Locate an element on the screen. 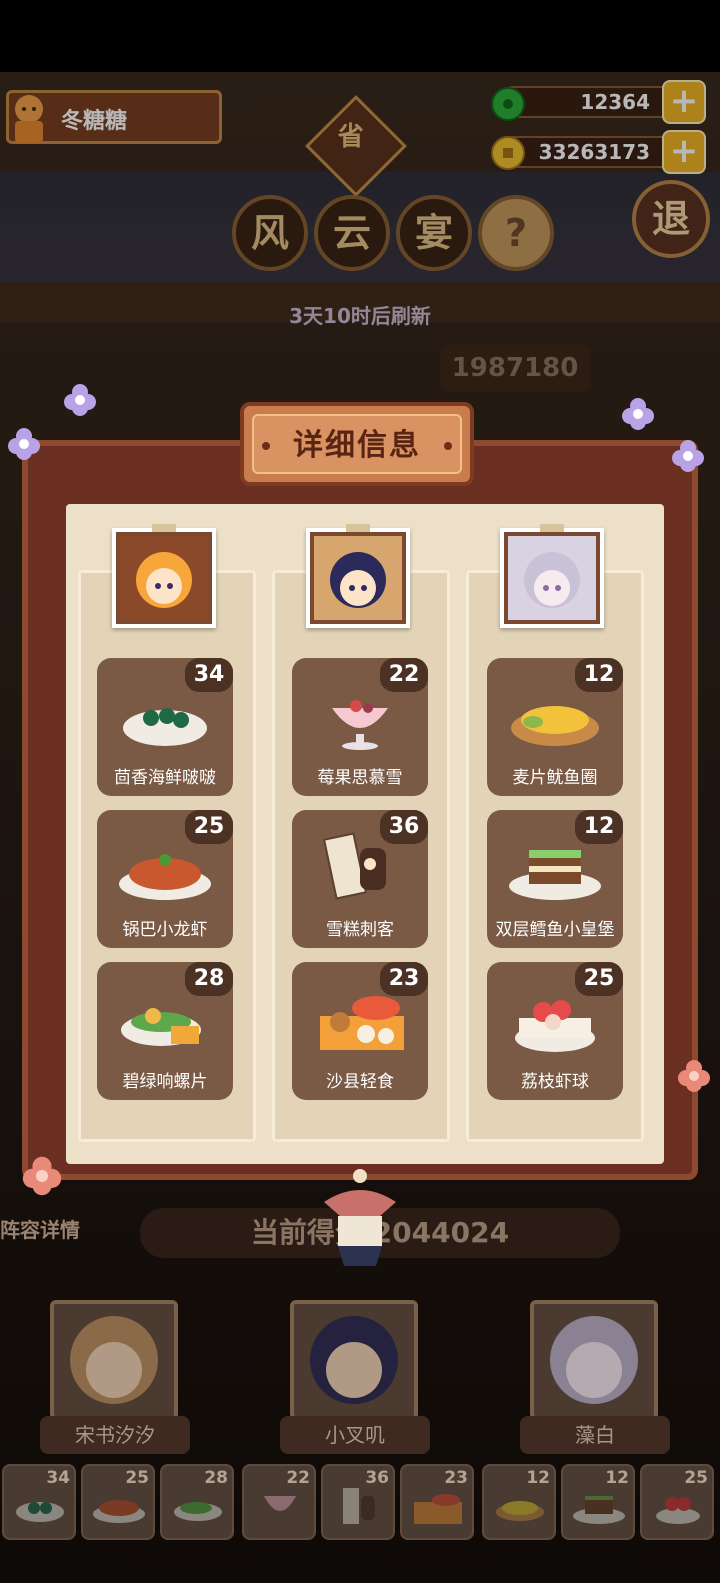  dish-card: 25 锅巴小龙虾 is located at coordinates (165, 879).